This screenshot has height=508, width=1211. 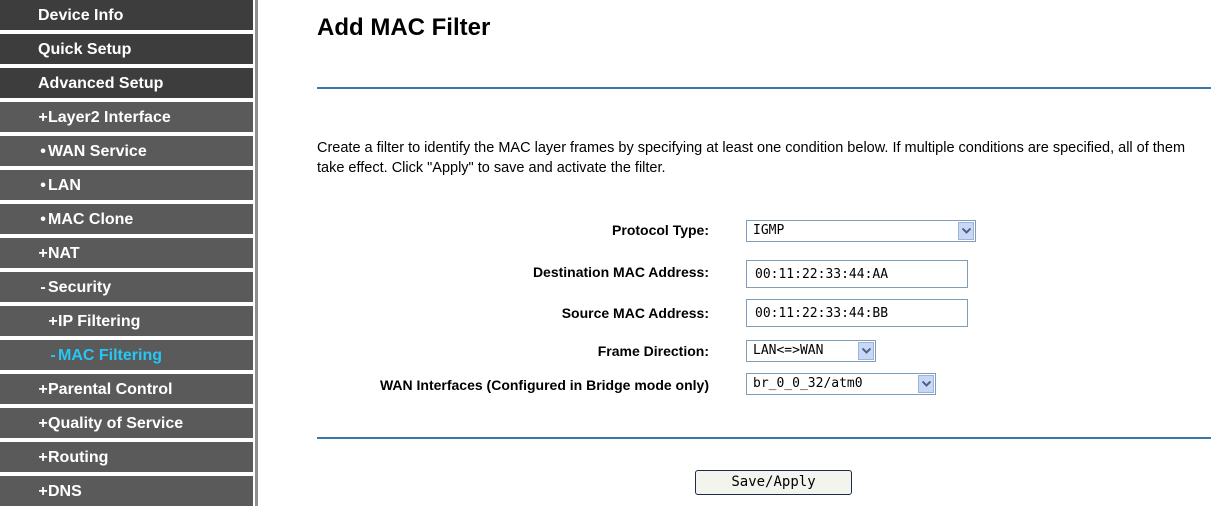 What do you see at coordinates (857, 313) in the screenshot?
I see `src-mac-input` at bounding box center [857, 313].